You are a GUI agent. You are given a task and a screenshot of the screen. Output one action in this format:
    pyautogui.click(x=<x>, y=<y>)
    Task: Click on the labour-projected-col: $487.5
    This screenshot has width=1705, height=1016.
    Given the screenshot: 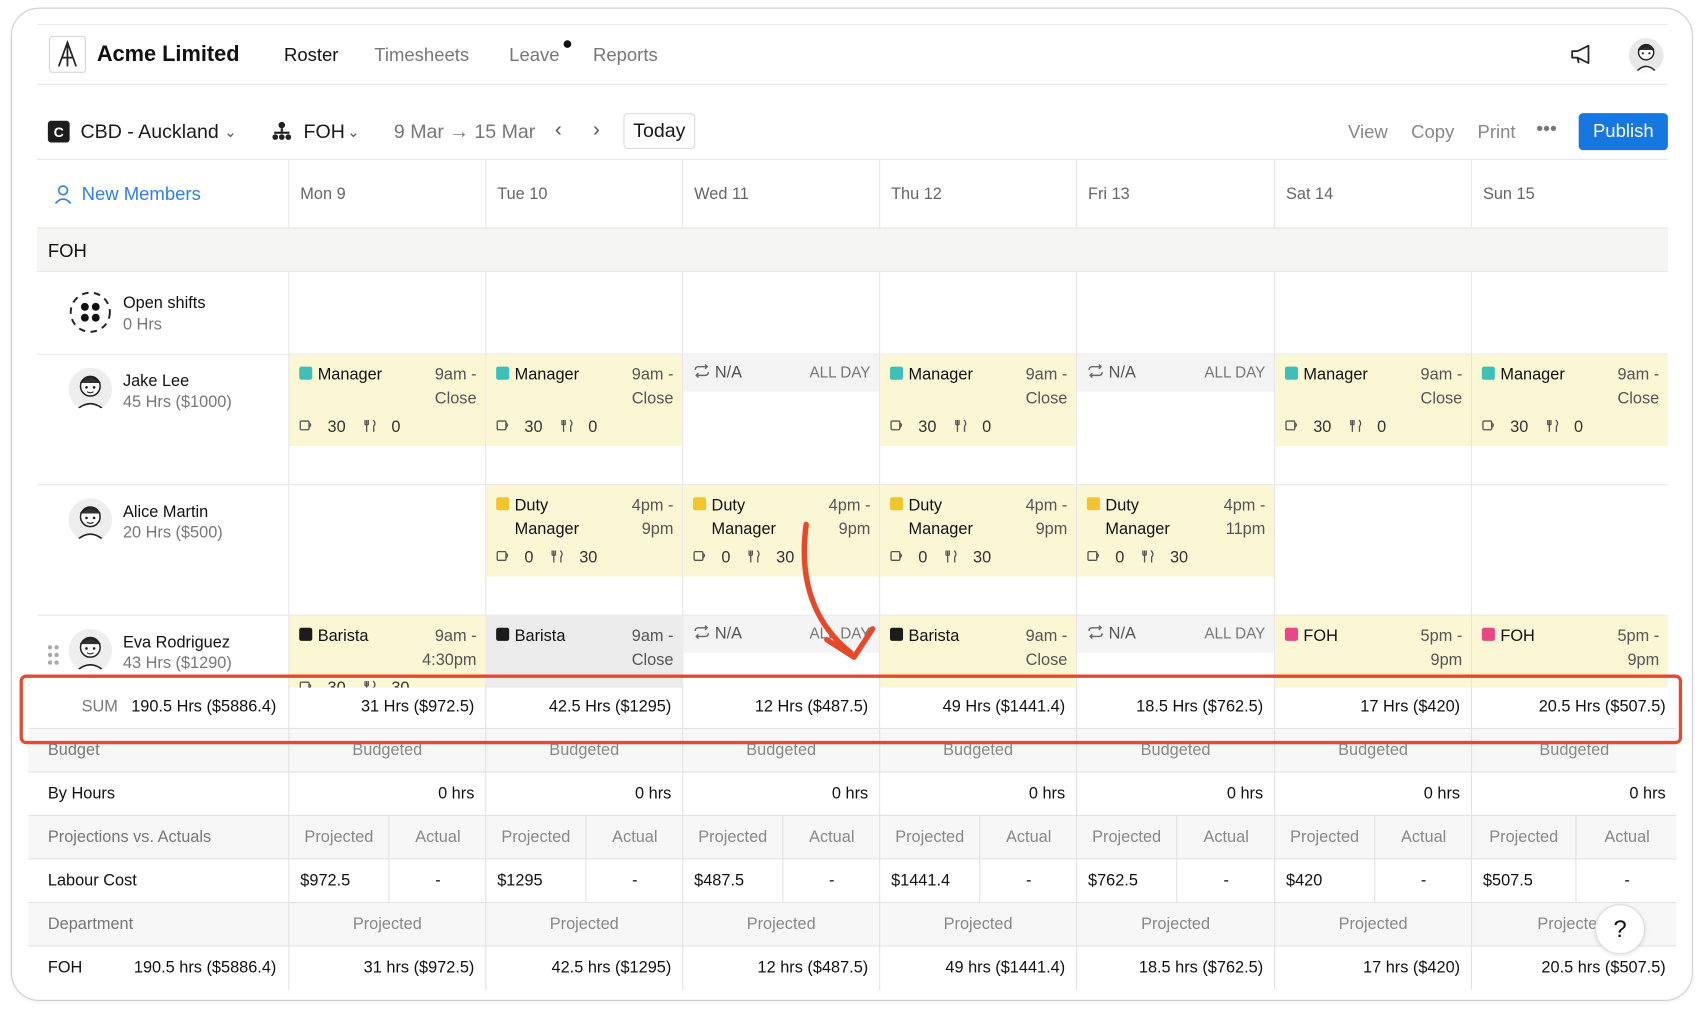 What is the action you would take?
    pyautogui.click(x=732, y=882)
    